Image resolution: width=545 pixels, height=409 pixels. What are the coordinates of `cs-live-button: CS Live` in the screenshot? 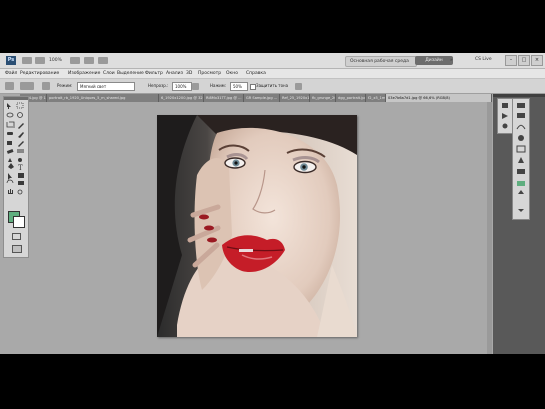 It's located at (483, 59).